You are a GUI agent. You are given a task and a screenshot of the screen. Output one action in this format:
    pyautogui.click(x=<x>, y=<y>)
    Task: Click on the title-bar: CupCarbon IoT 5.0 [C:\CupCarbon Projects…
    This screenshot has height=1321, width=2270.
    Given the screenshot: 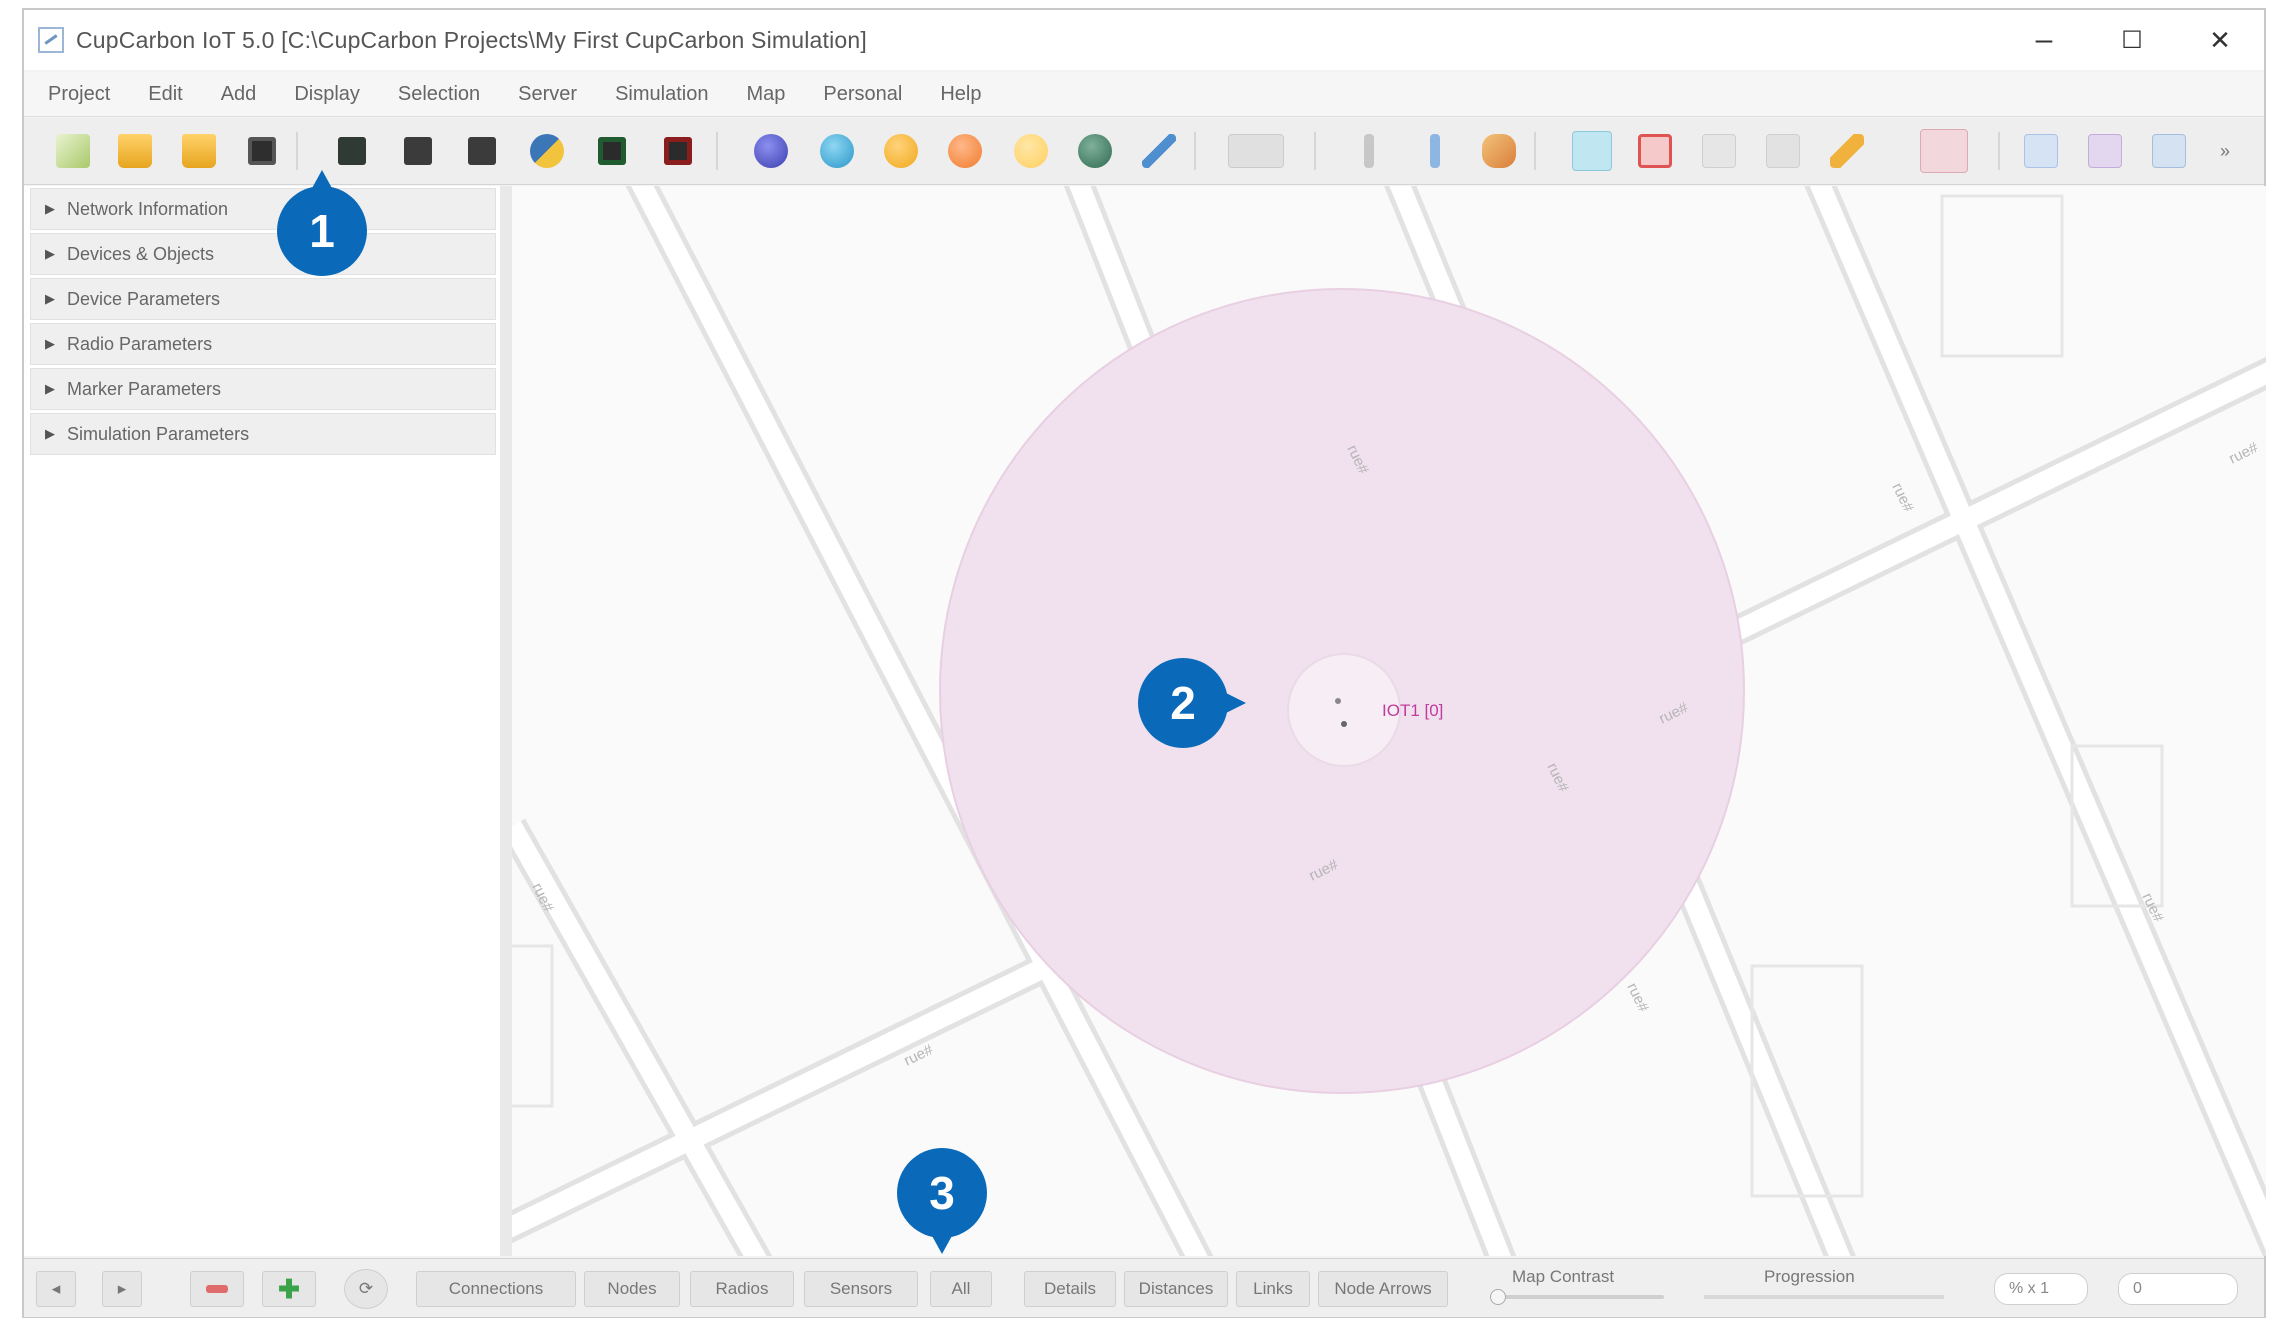 What is the action you would take?
    pyautogui.click(x=1144, y=40)
    